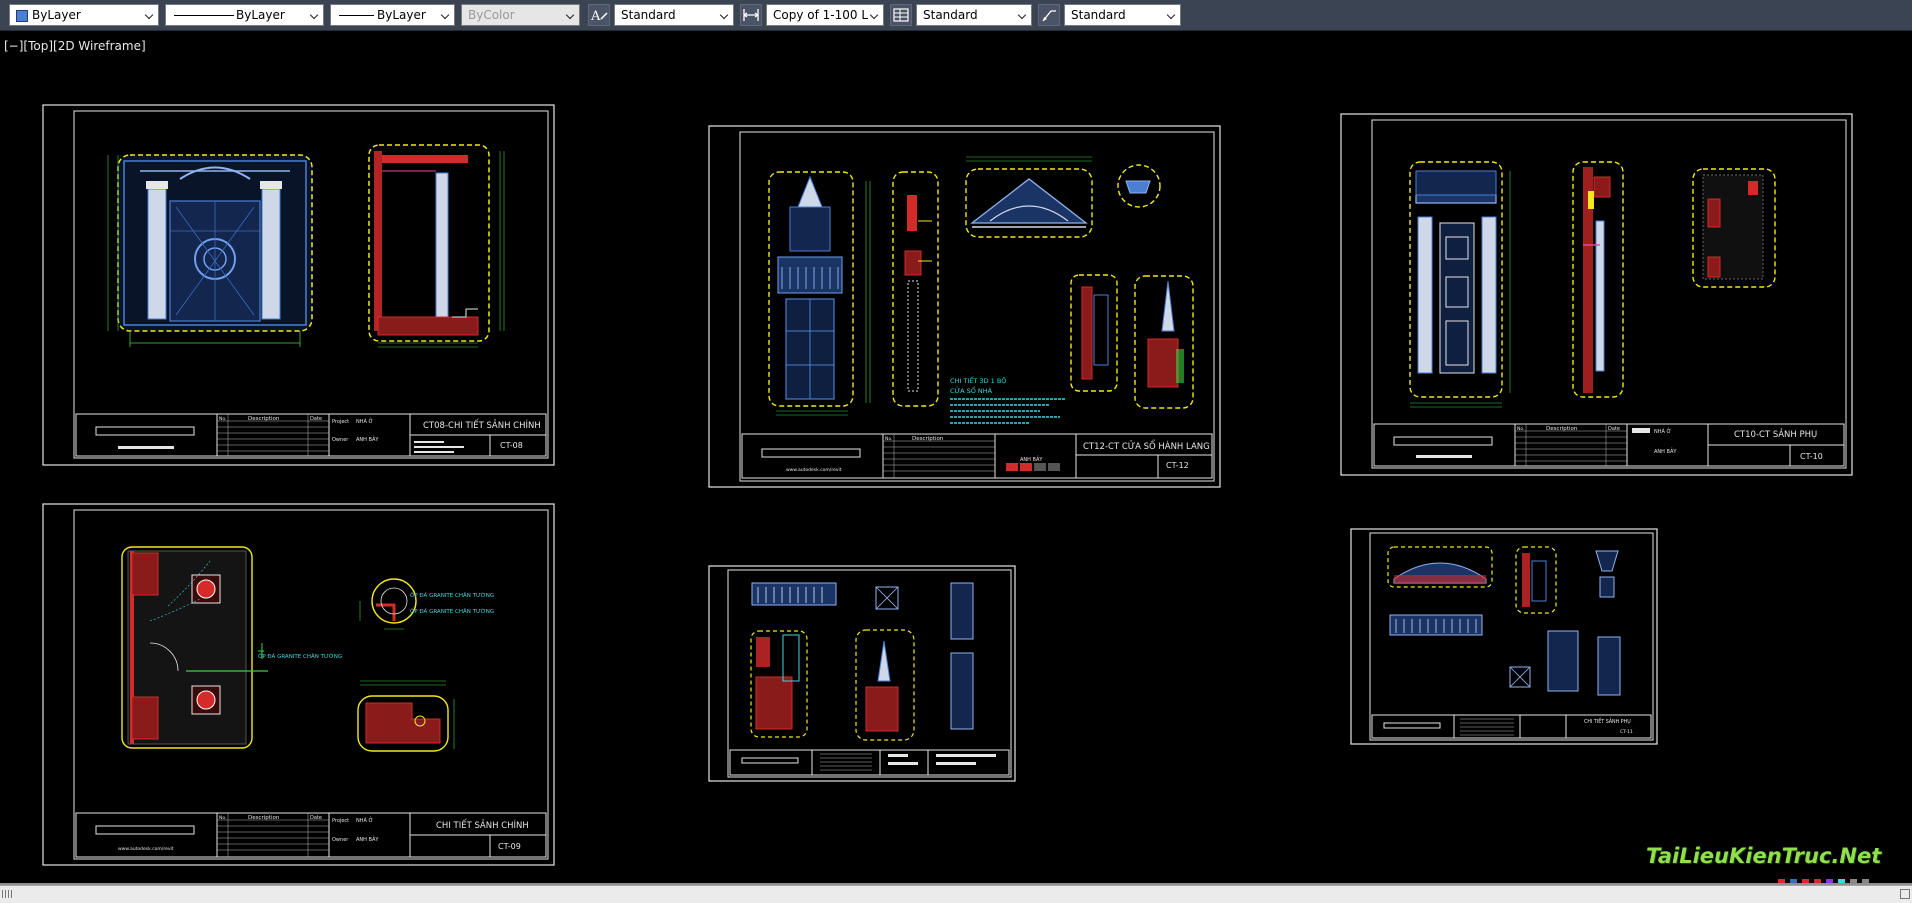  What do you see at coordinates (22, 16) in the screenshot?
I see `color-swatch-icon` at bounding box center [22, 16].